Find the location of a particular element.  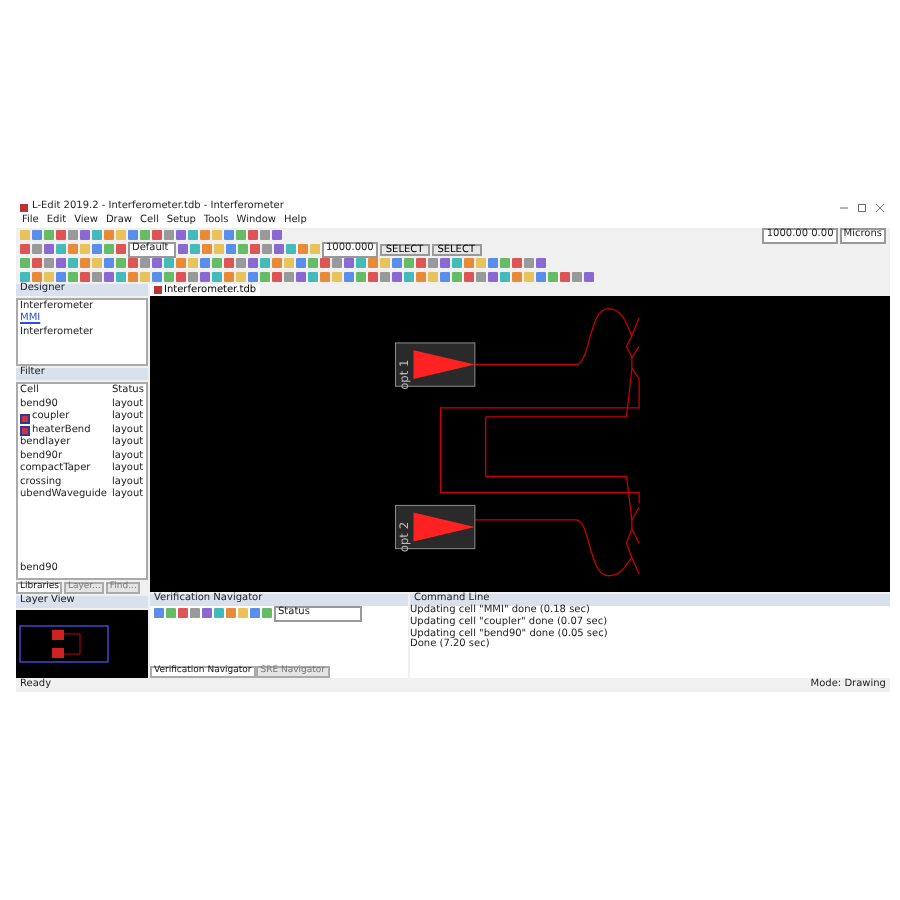

app-icon is located at coordinates (24, 207).